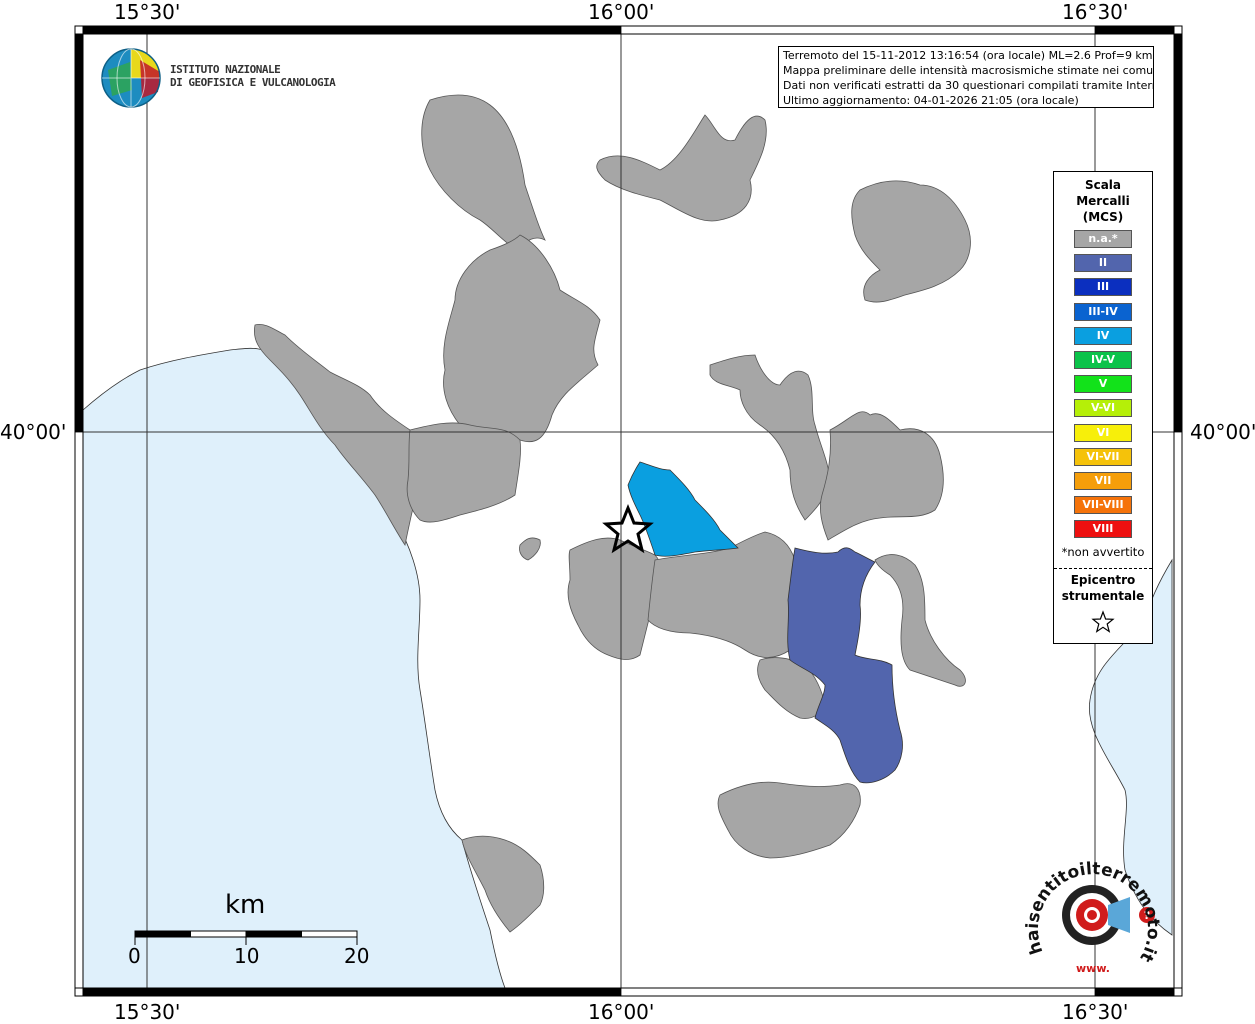 This screenshot has height=1024, width=1255. What do you see at coordinates (147, 12) in the screenshot?
I see `axis-label-top-1: 15°30'` at bounding box center [147, 12].